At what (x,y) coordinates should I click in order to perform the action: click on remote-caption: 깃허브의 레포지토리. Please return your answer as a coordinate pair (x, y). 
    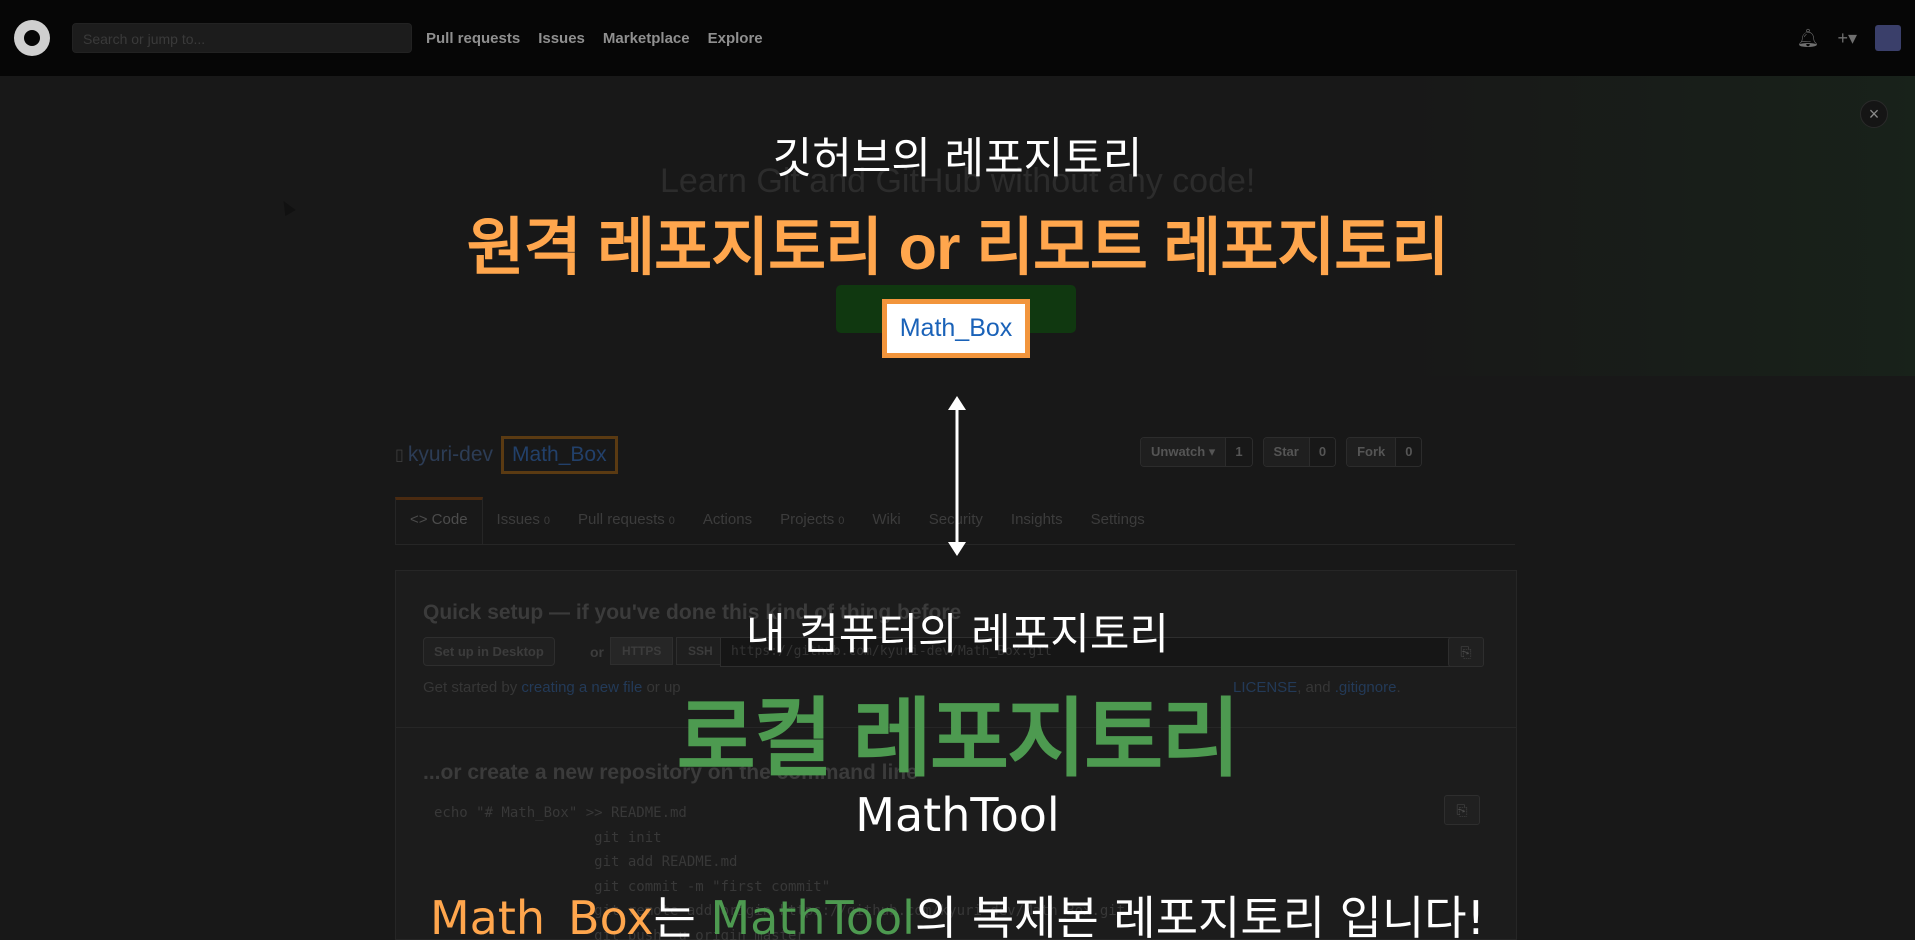
    Looking at the image, I should click on (957, 159).